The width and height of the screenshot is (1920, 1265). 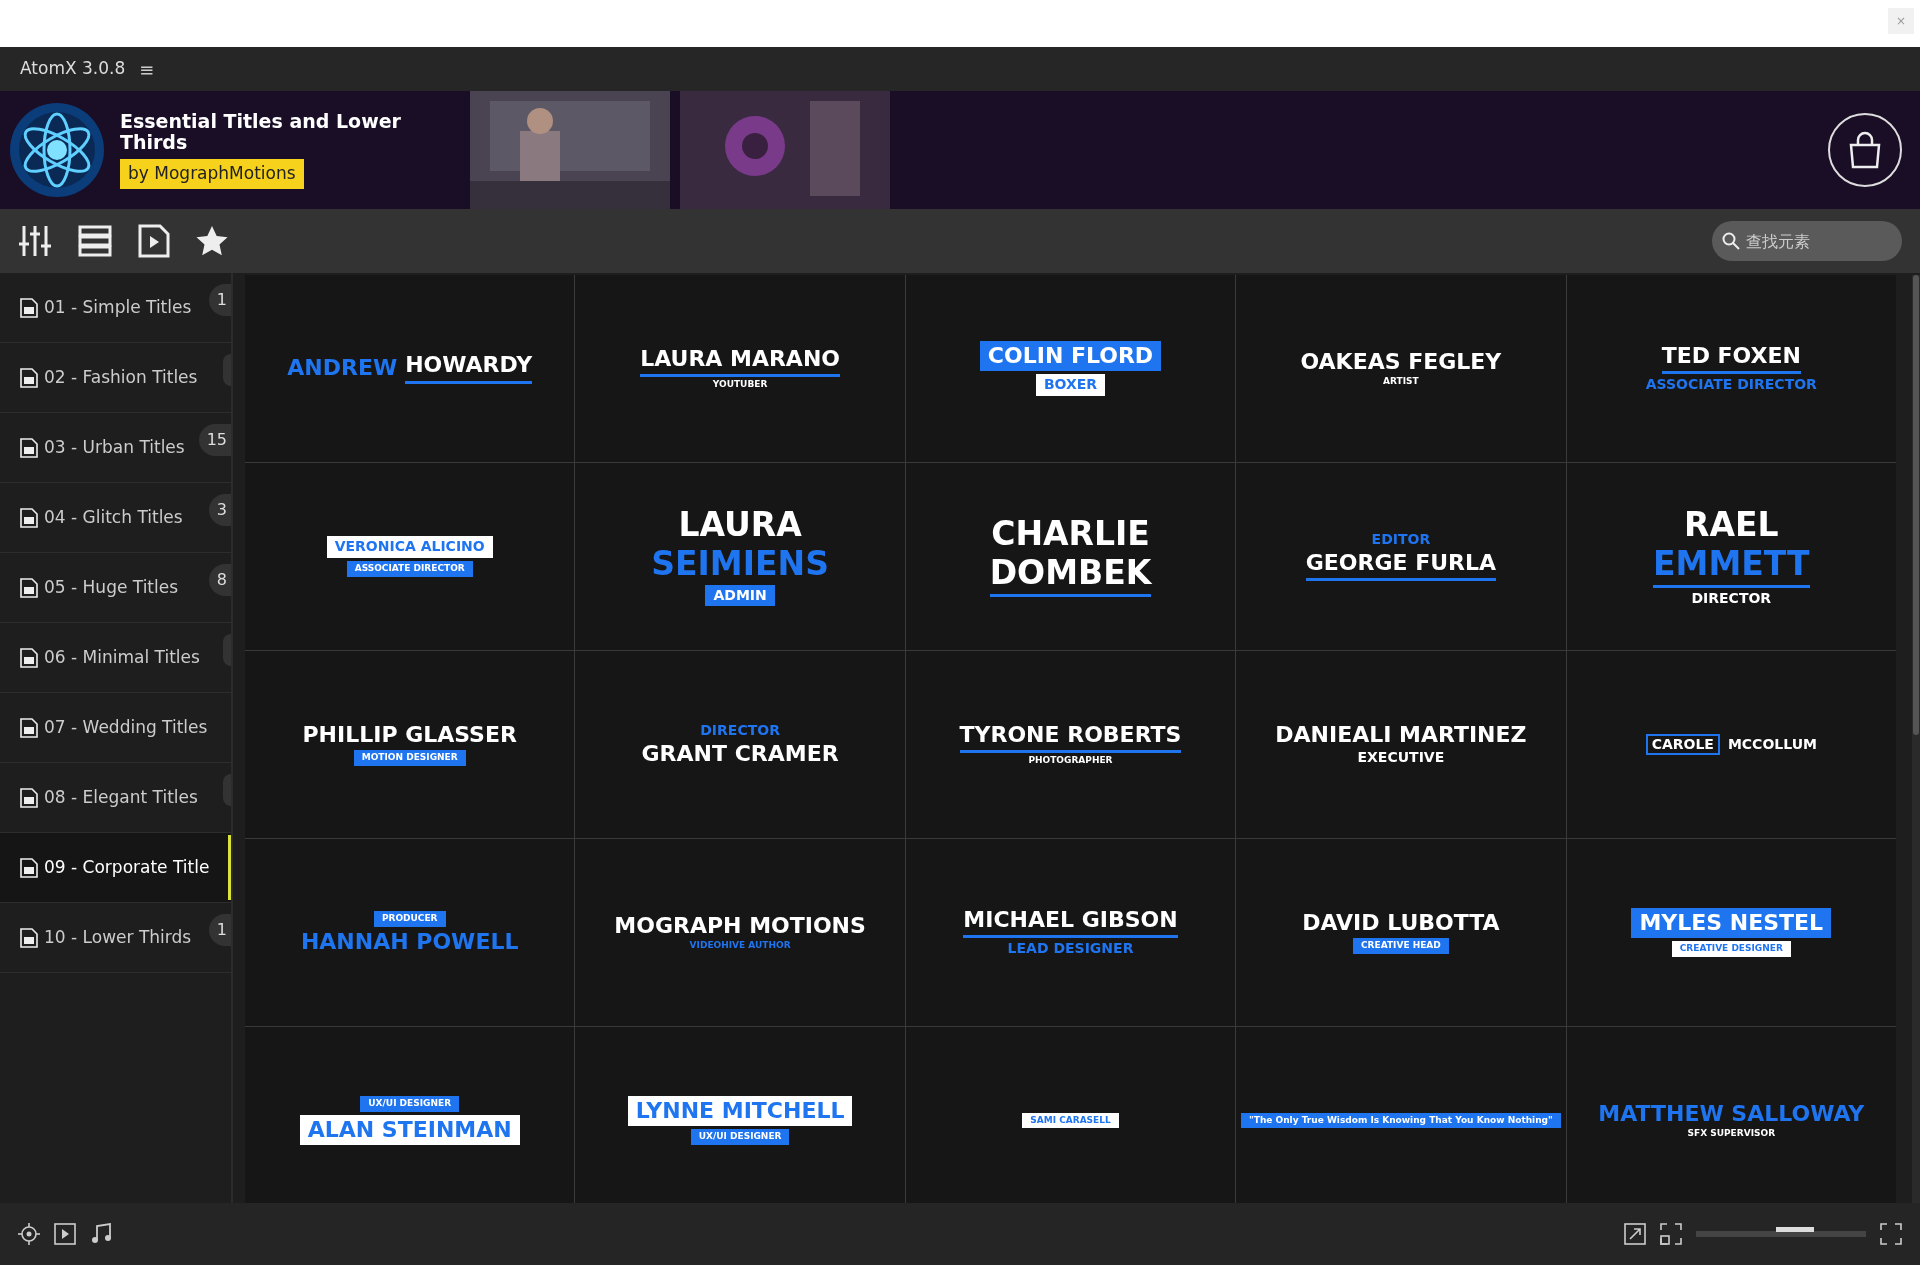 I want to click on sidebar-item: 02 - Fashion Titles, so click(x=111, y=377).